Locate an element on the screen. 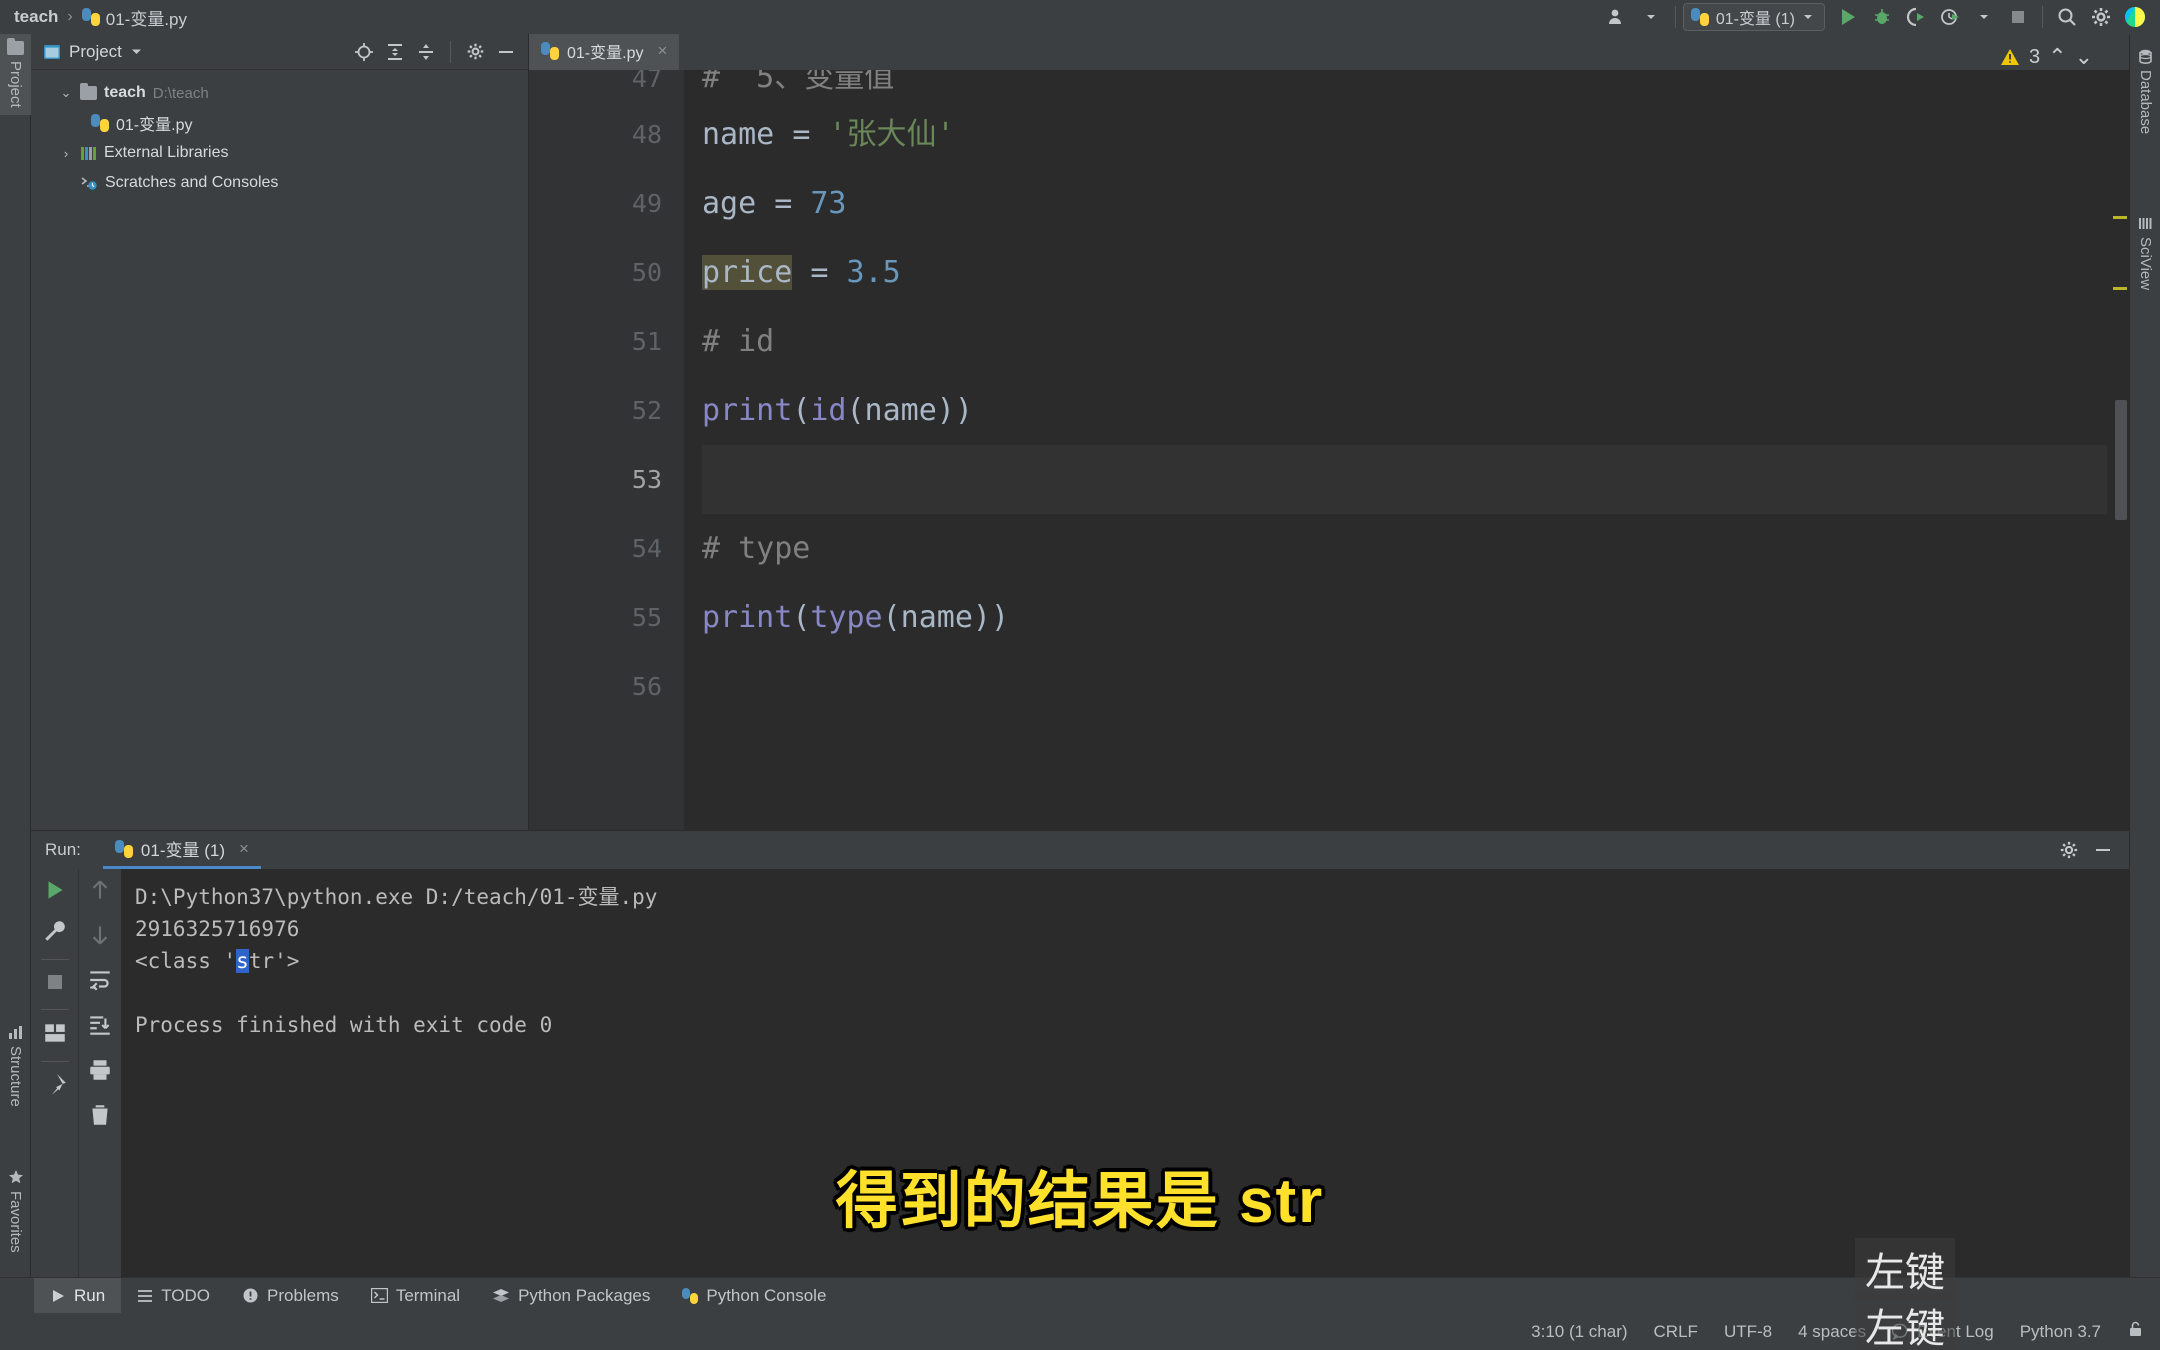  toolbar-divider is located at coordinates (54, 959).